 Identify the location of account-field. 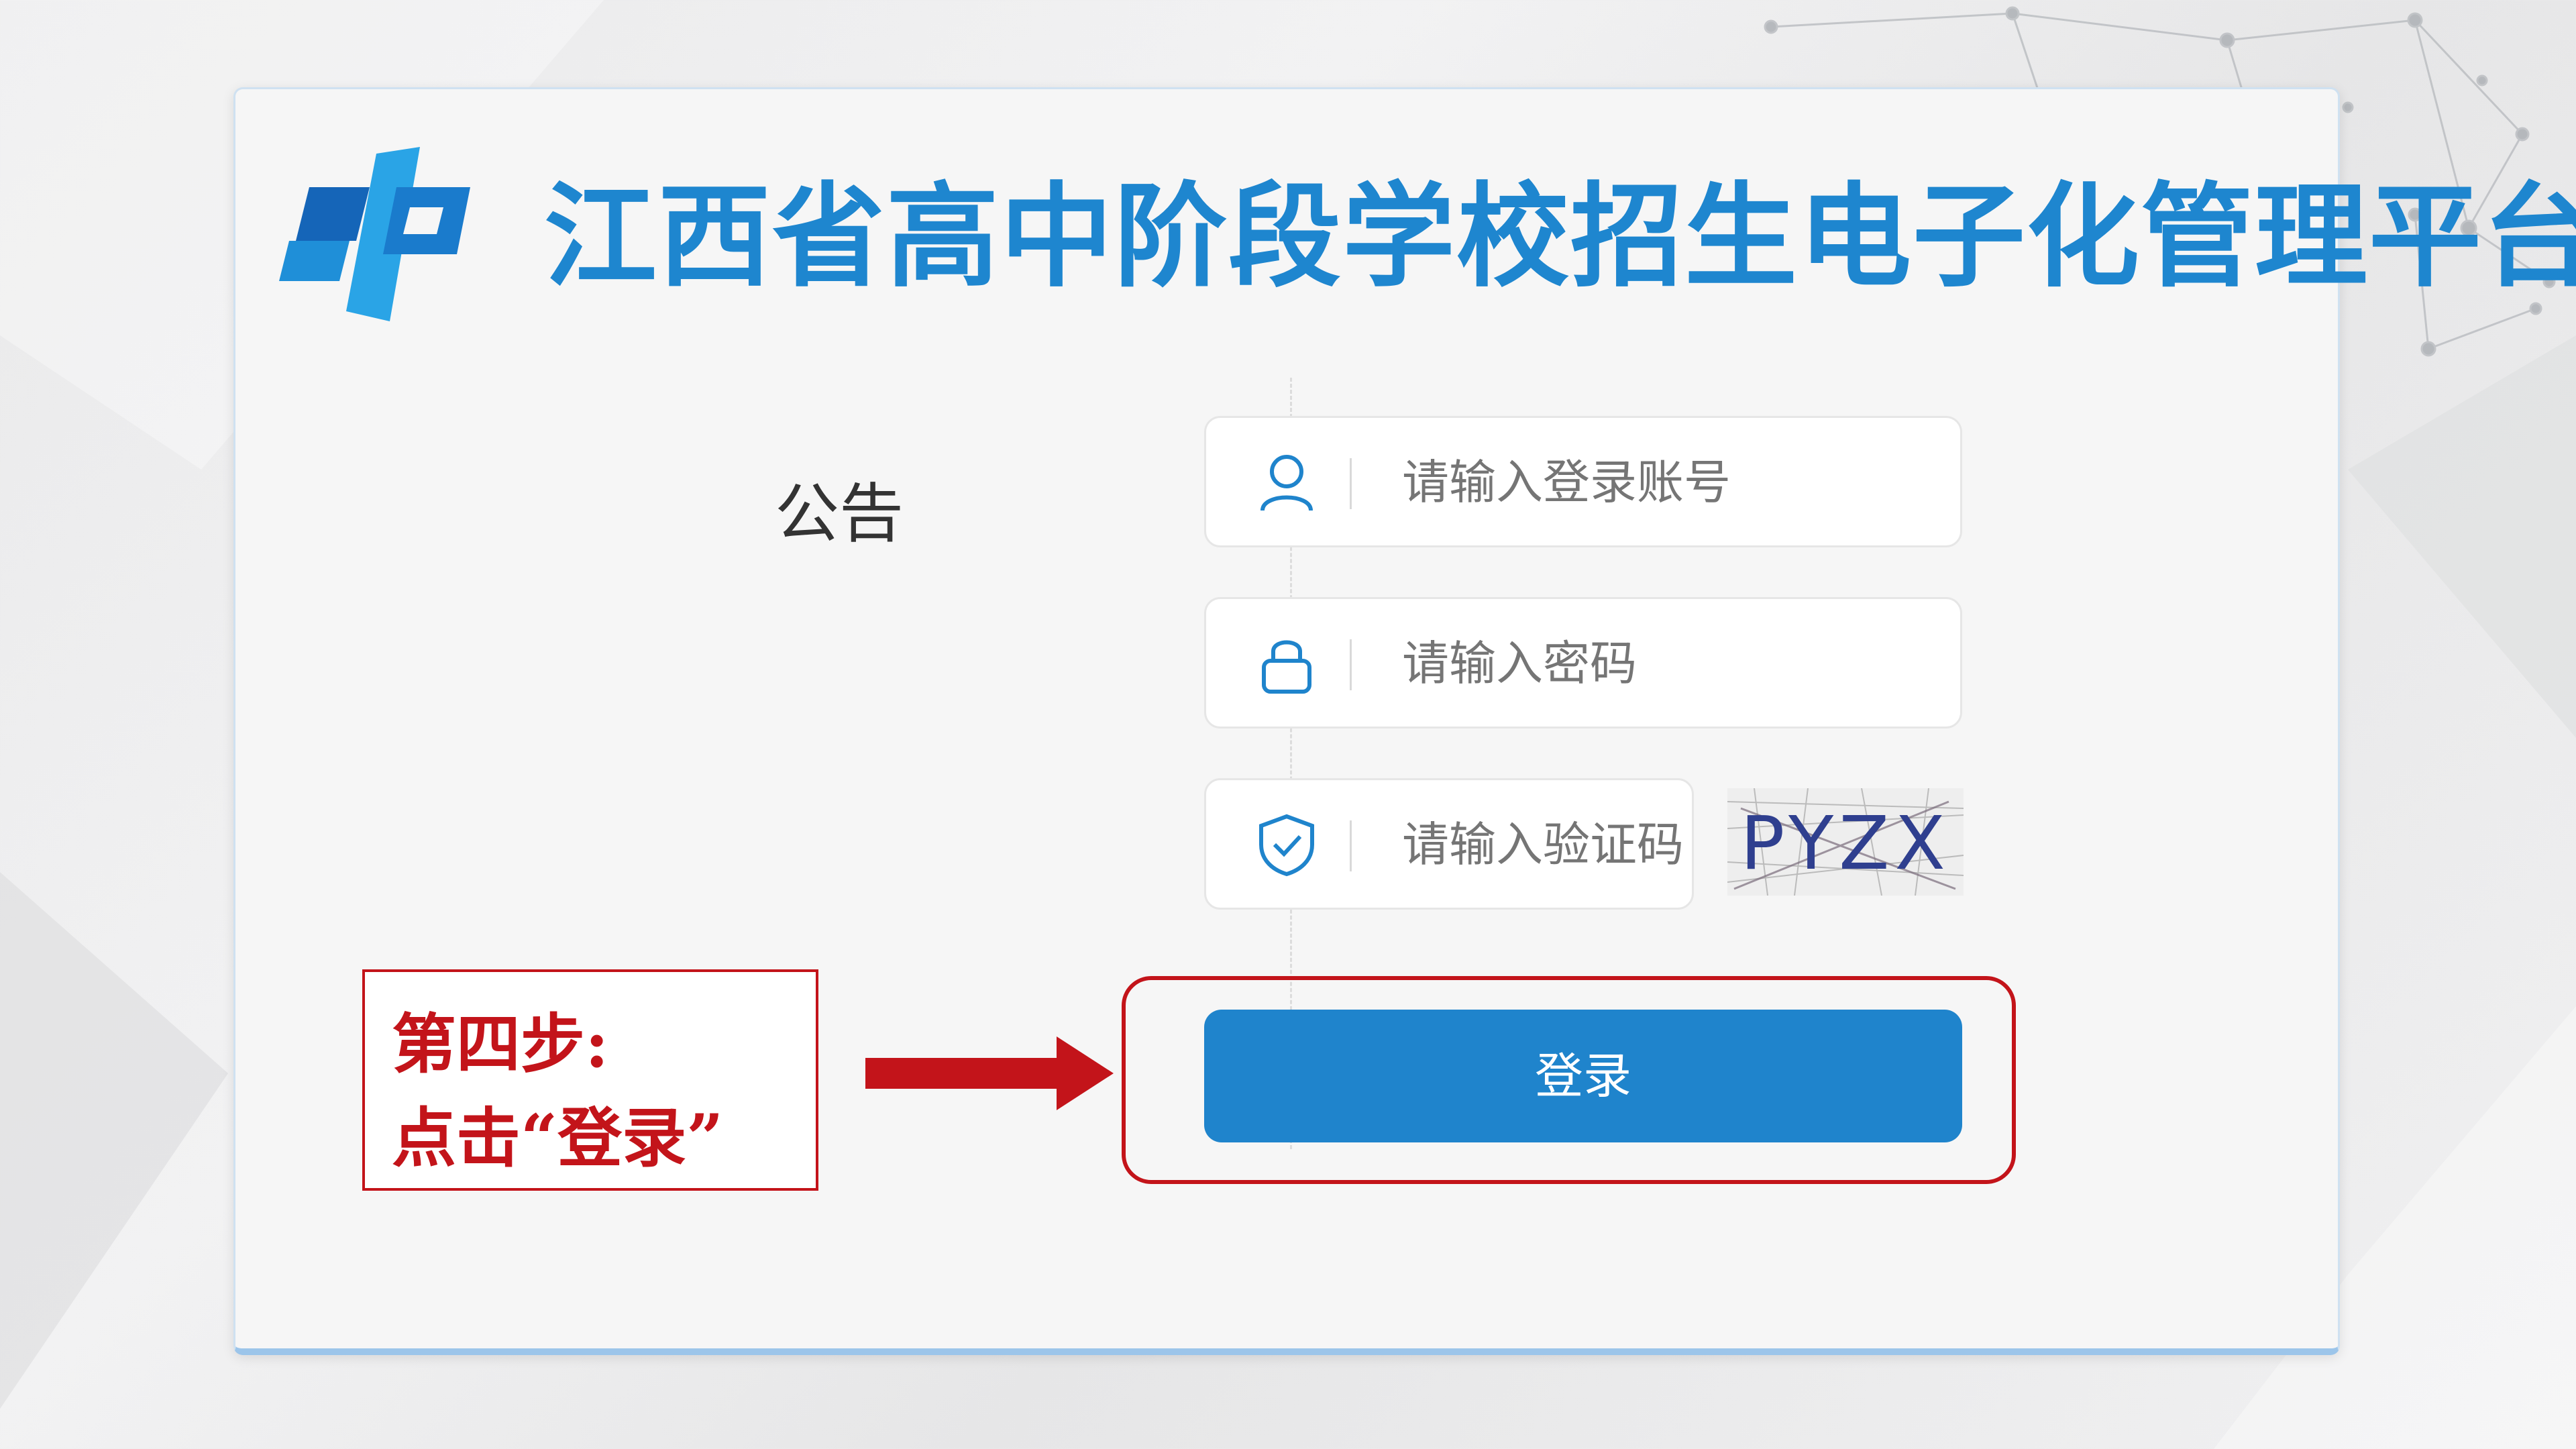
(1583, 481).